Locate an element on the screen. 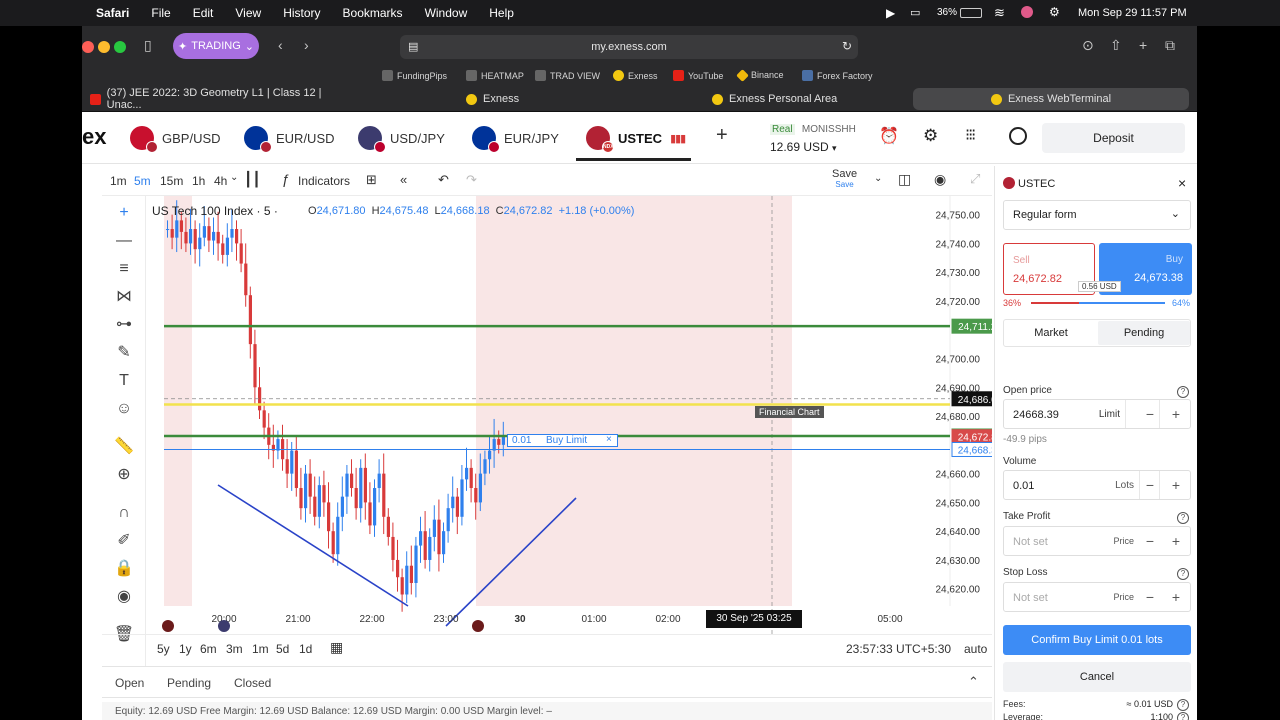  increase-price-button: + is located at coordinates (1176, 414).